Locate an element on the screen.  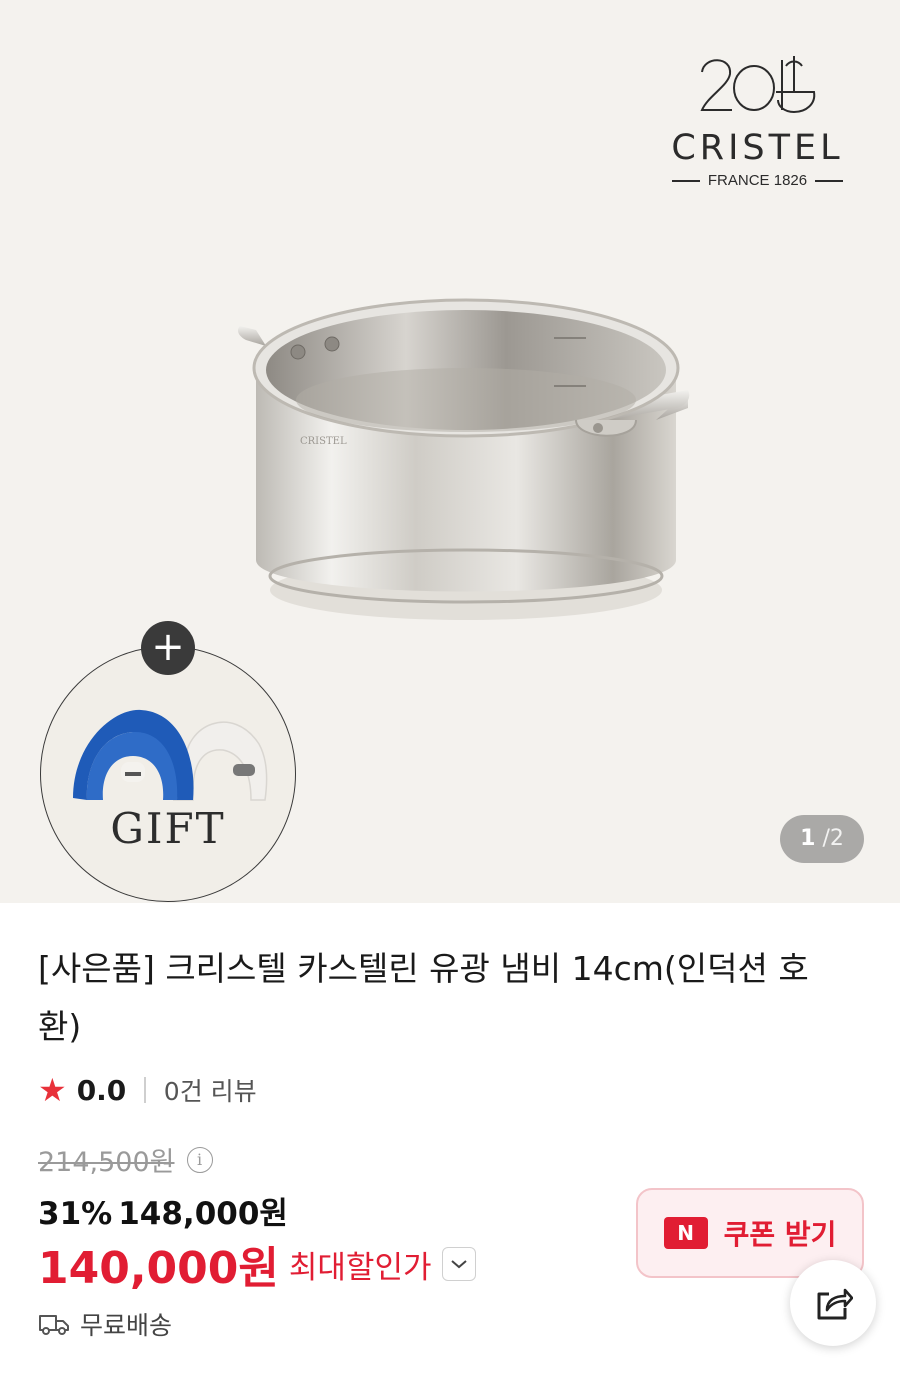
discount-percent: 31% is located at coordinates (75, 1214).